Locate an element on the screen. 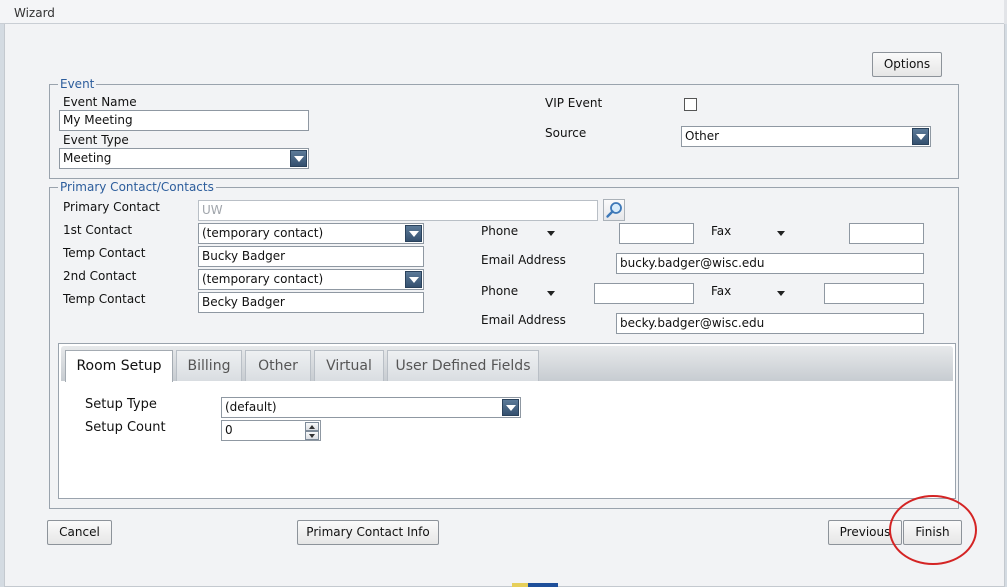  vip-event-checkbox is located at coordinates (690, 104).